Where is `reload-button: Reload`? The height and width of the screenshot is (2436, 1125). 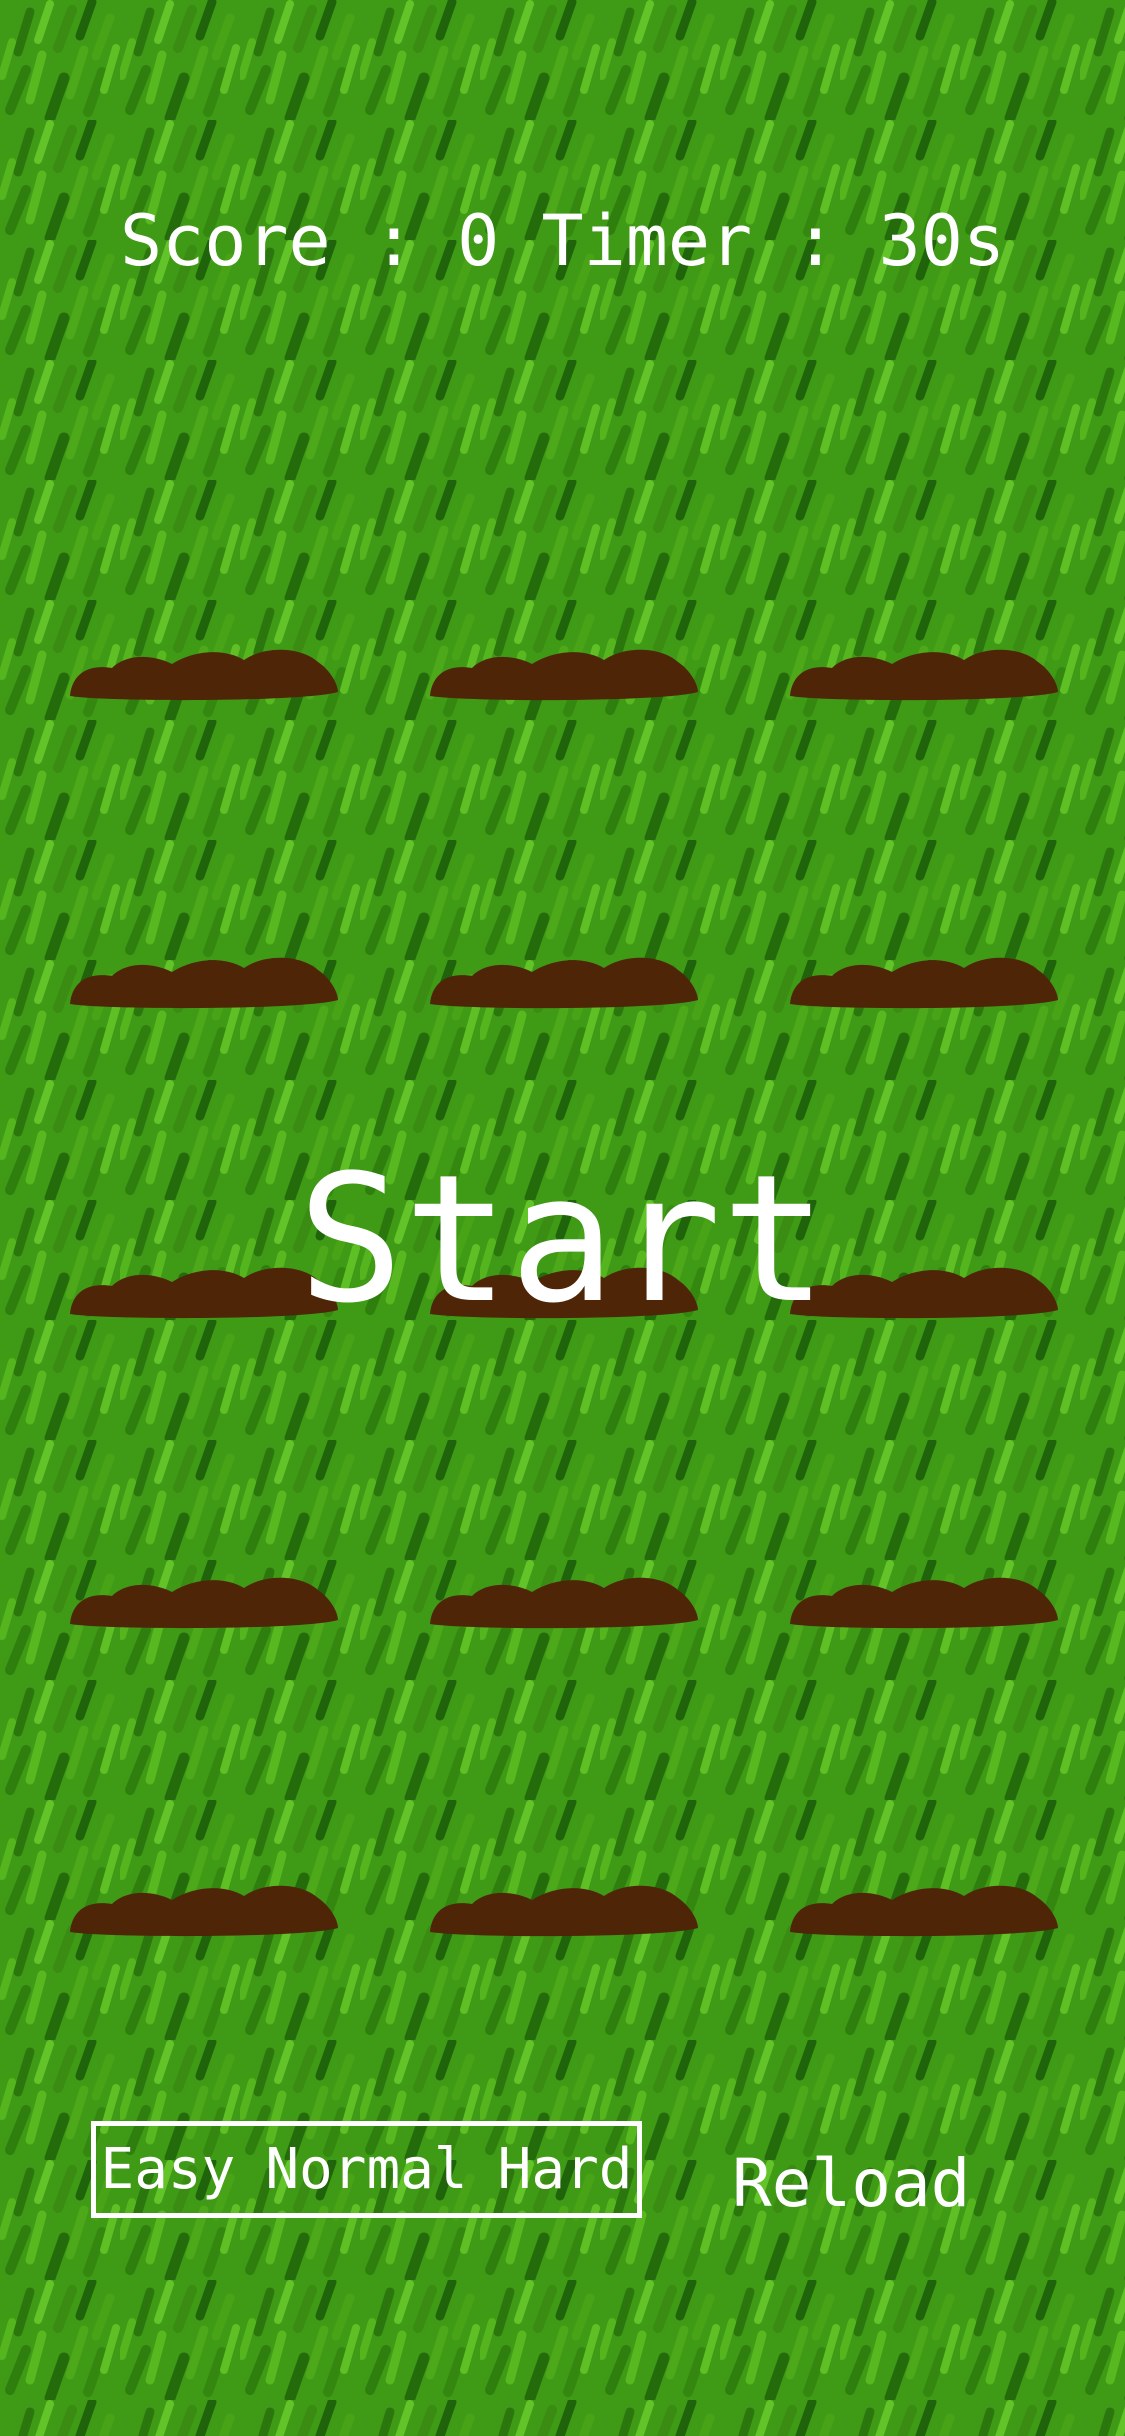
reload-button: Reload is located at coordinates (851, 2184).